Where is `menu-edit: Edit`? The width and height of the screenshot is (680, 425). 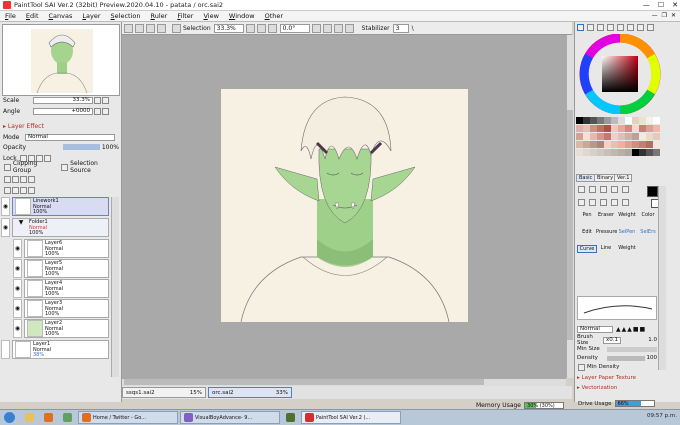
menu-edit: Edit is located at coordinates (32, 16).